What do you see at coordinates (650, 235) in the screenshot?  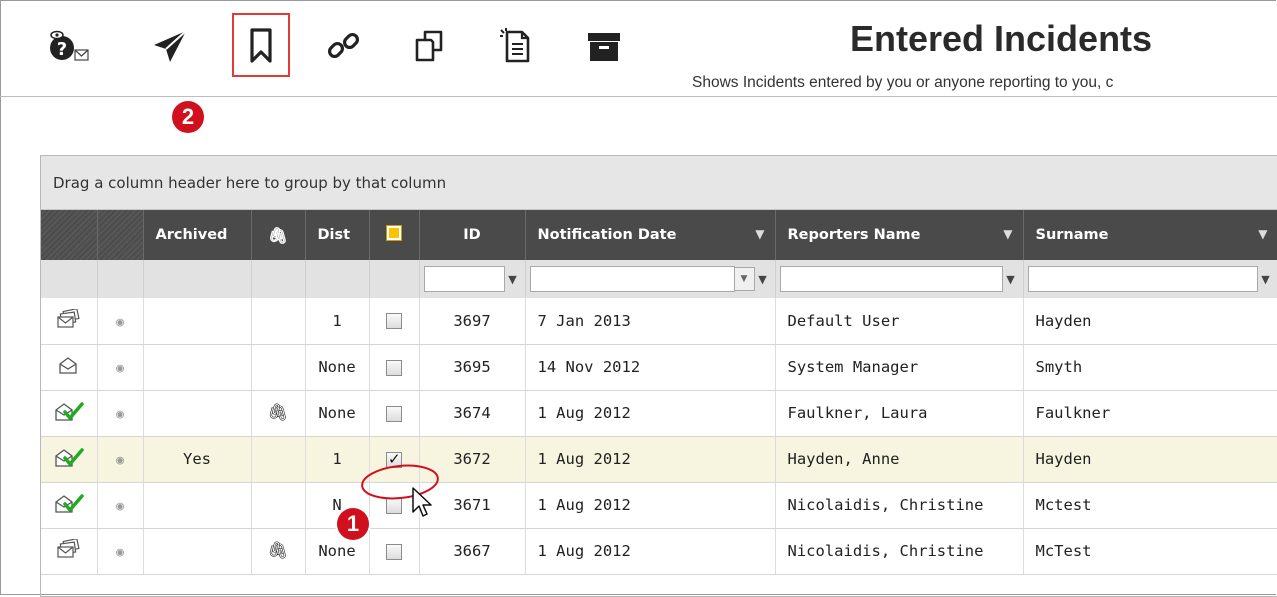 I see `col-notification-date-header: Notification Date ▼` at bounding box center [650, 235].